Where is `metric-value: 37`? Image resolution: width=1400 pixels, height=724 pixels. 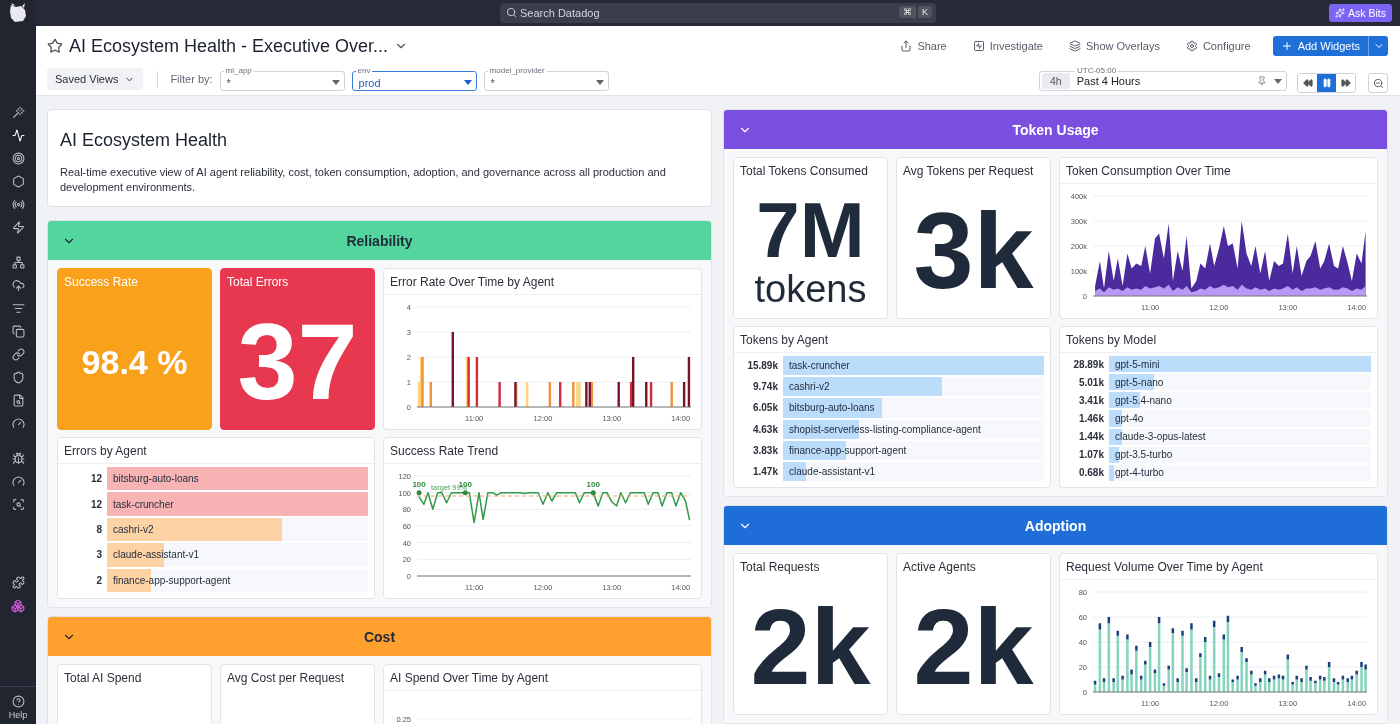
metric-value: 37 is located at coordinates (297, 361).